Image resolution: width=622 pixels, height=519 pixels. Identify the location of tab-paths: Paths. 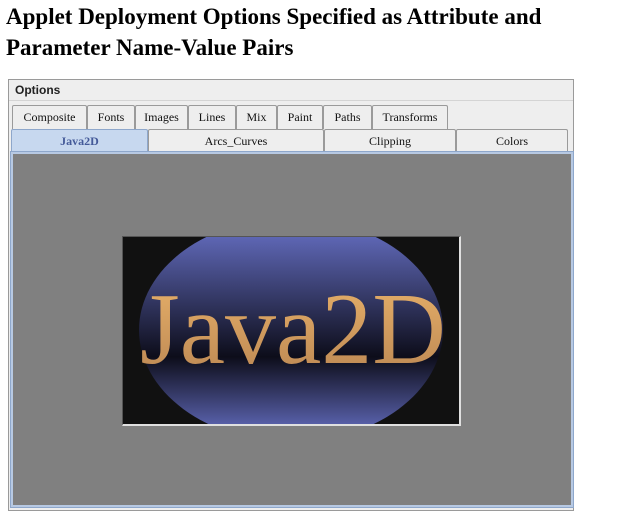
(347, 117).